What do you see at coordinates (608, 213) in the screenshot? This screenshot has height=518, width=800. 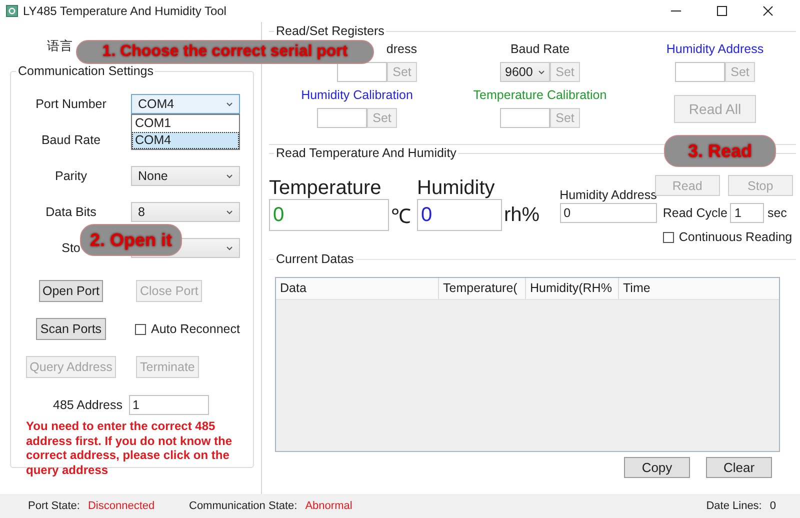 I see `humidity-address-field: 0` at bounding box center [608, 213].